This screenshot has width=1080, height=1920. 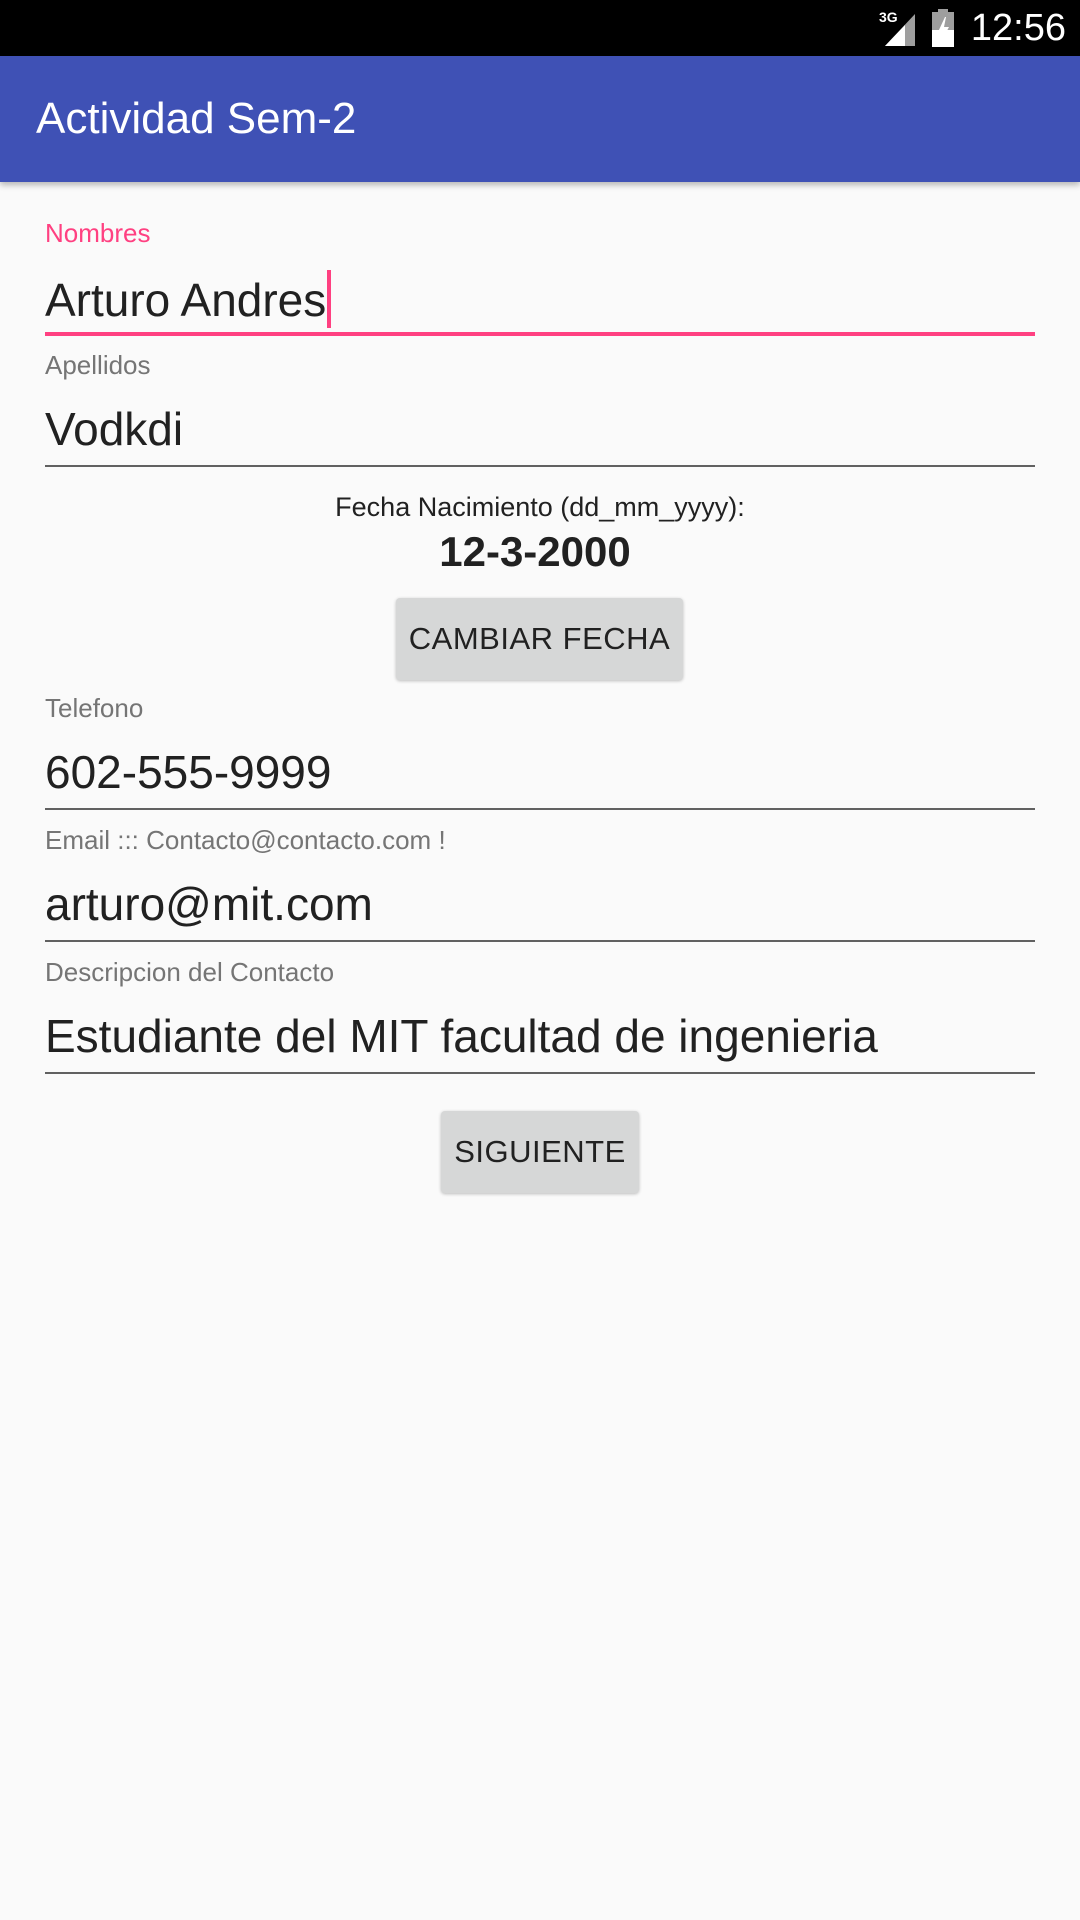 I want to click on nombres-field: Nombres Arturo Andres, so click(x=540, y=278).